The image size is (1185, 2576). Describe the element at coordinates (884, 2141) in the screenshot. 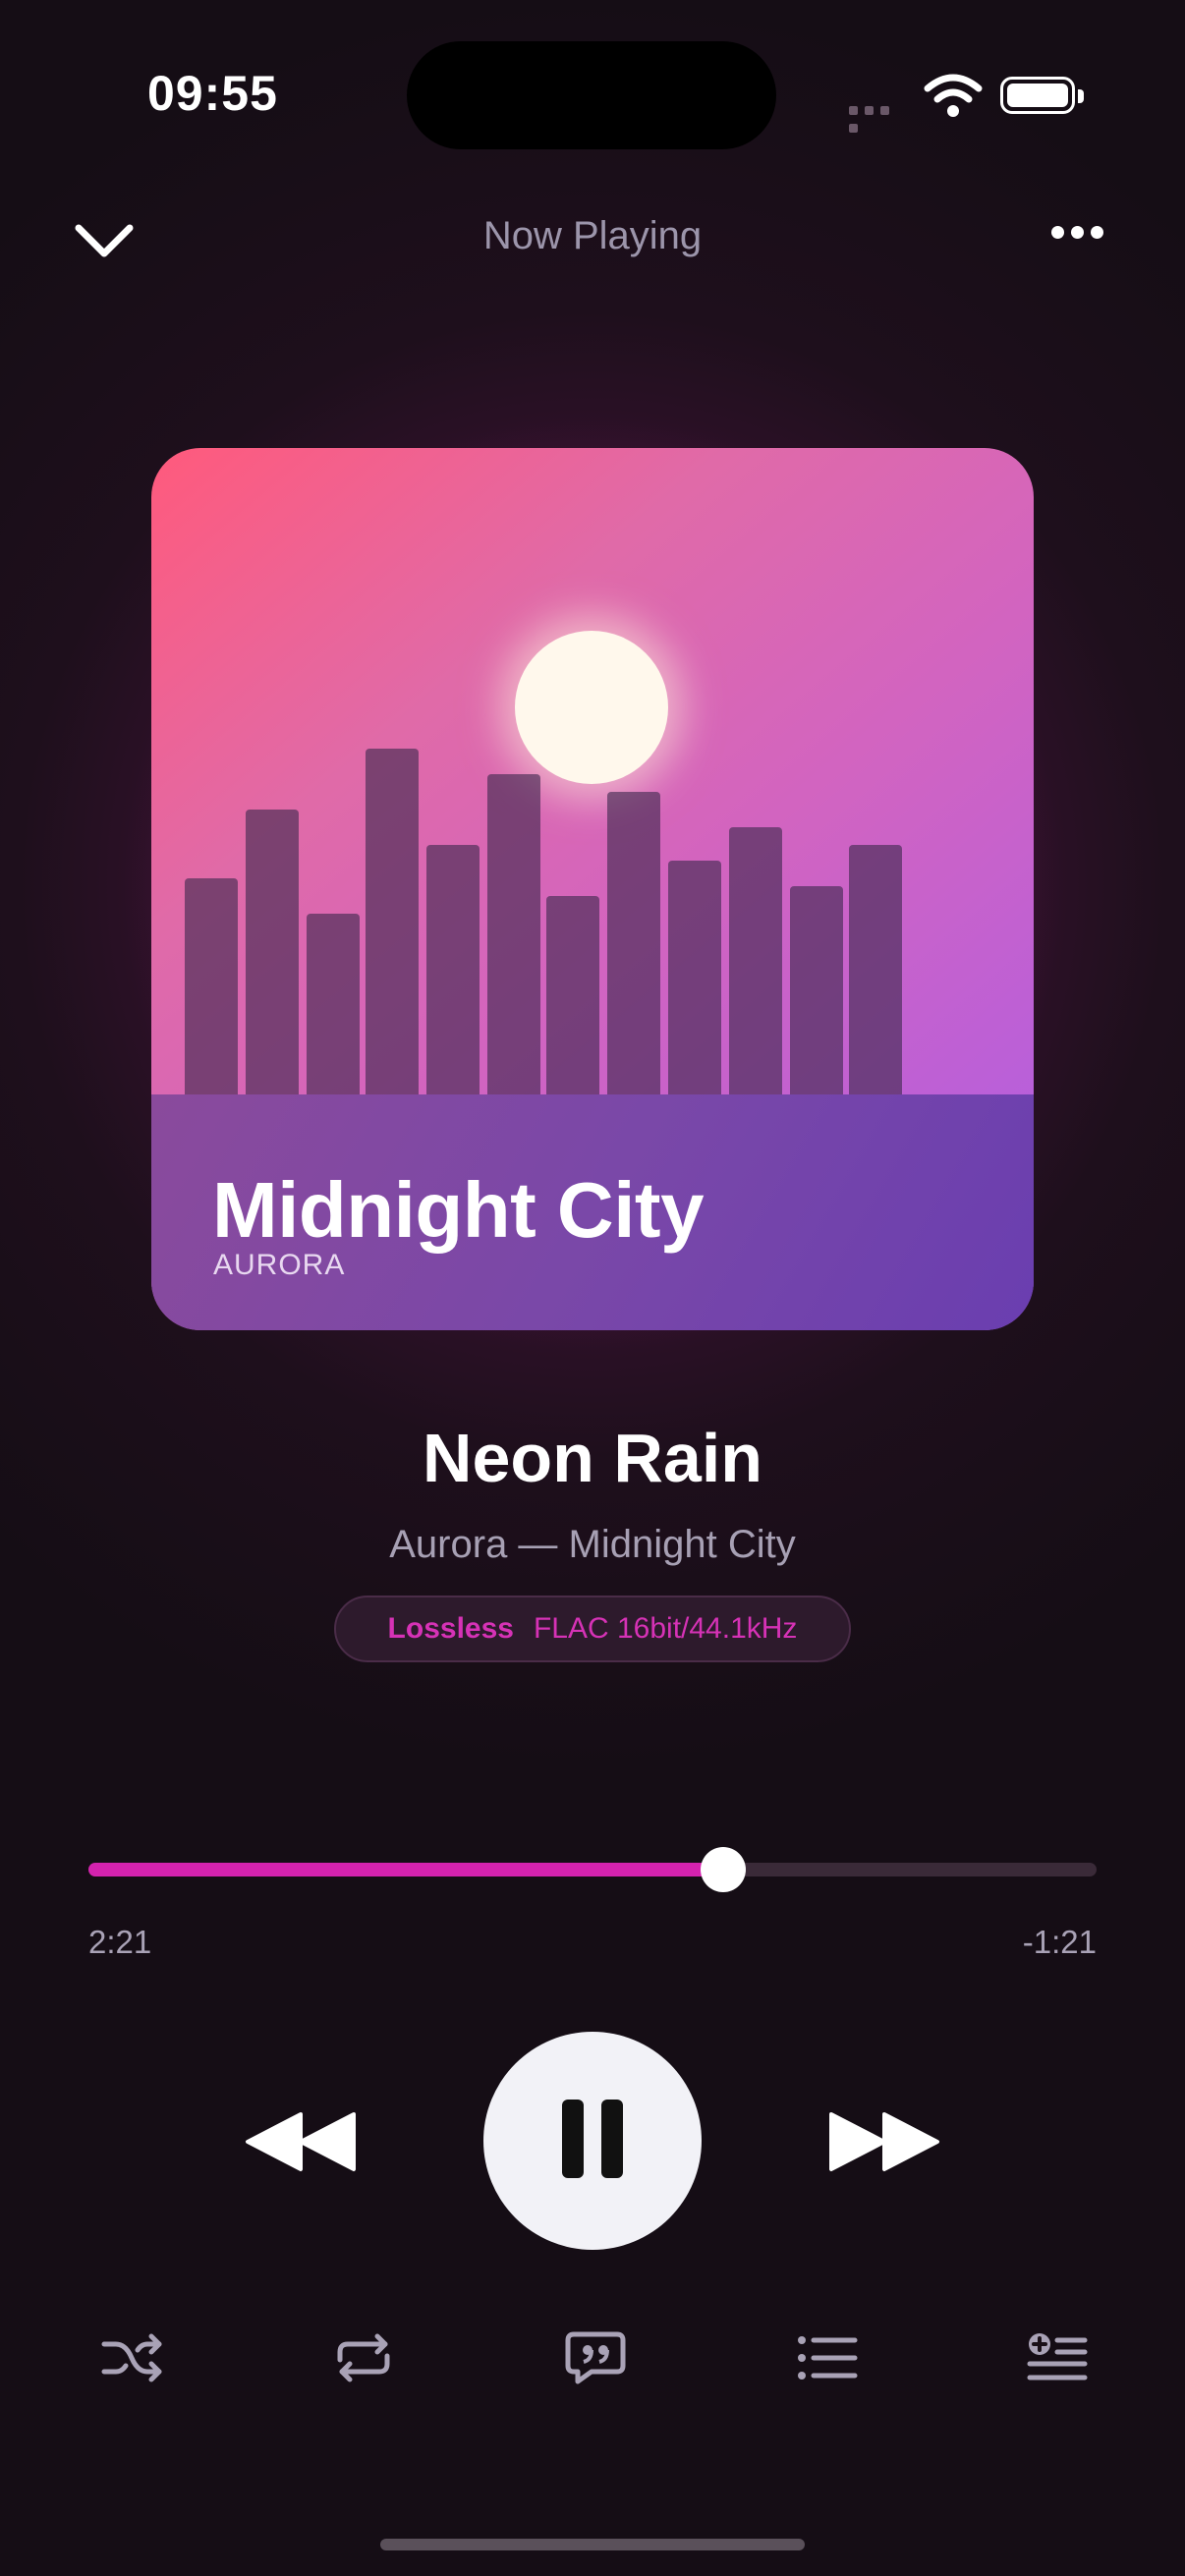

I see `fast-forward-icon` at that location.